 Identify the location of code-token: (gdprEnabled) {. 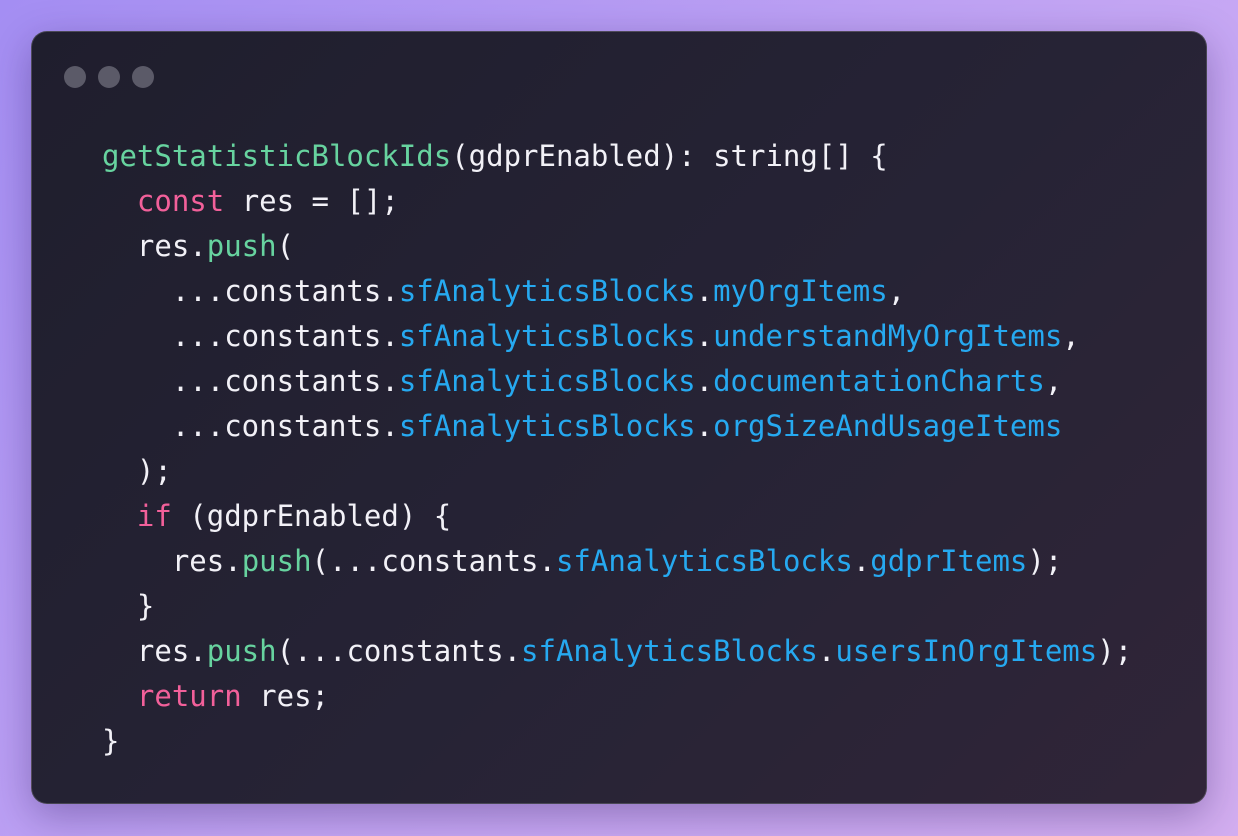
(311, 516).